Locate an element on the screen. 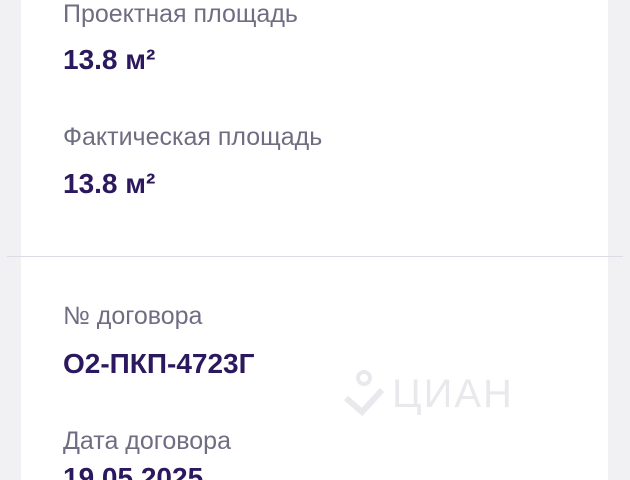  project-area-label: Проектная площадь is located at coordinates (180, 14).